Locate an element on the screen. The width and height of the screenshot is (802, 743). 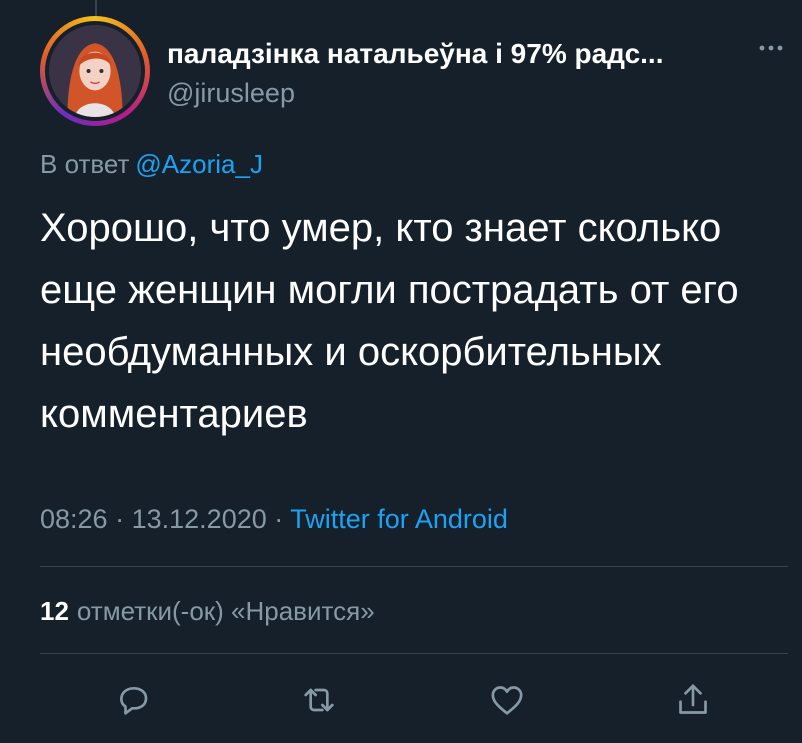
avatar is located at coordinates (95, 71).